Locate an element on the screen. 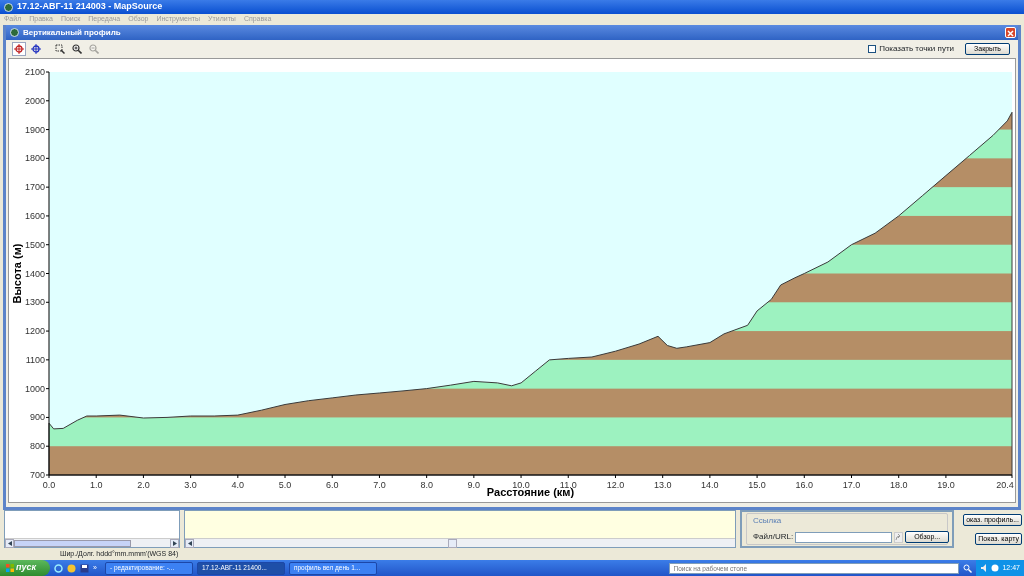 Image resolution: width=1024 pixels, height=576 pixels. x-tick-label: 3.0 is located at coordinates (190, 485).